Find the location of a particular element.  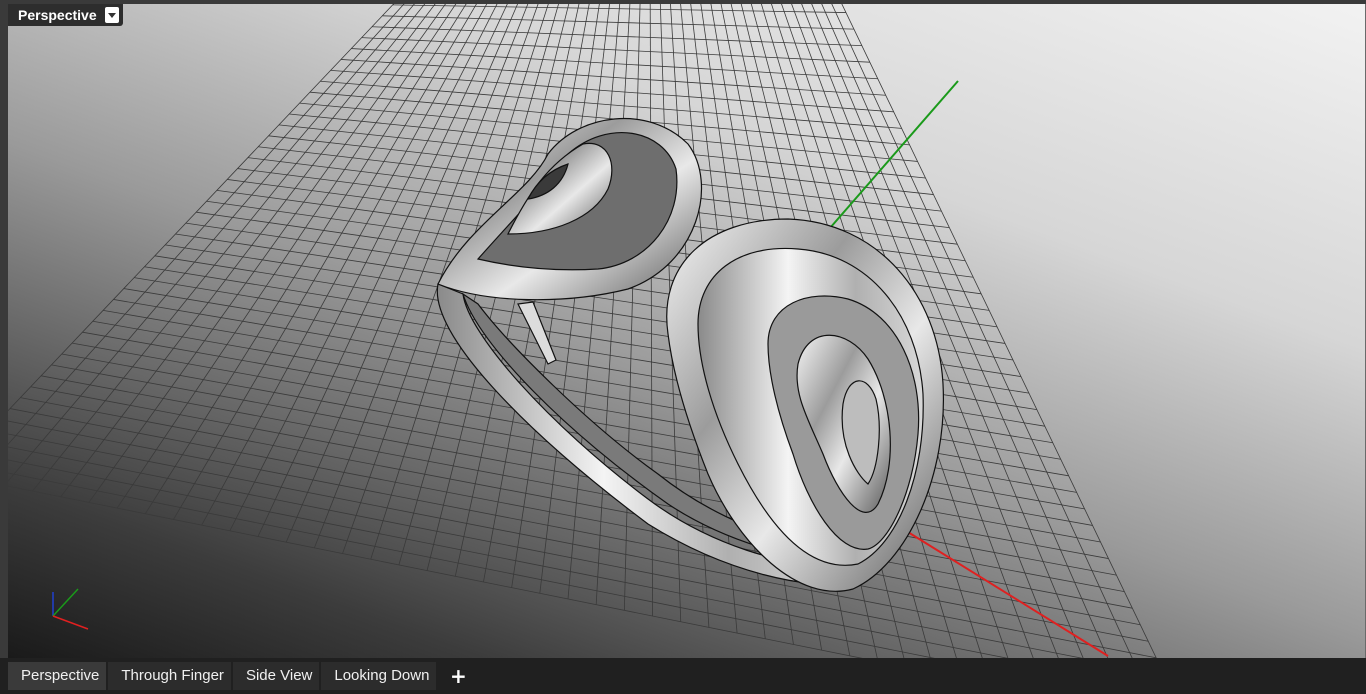

x-axis-line is located at coordinates (1005, 592).